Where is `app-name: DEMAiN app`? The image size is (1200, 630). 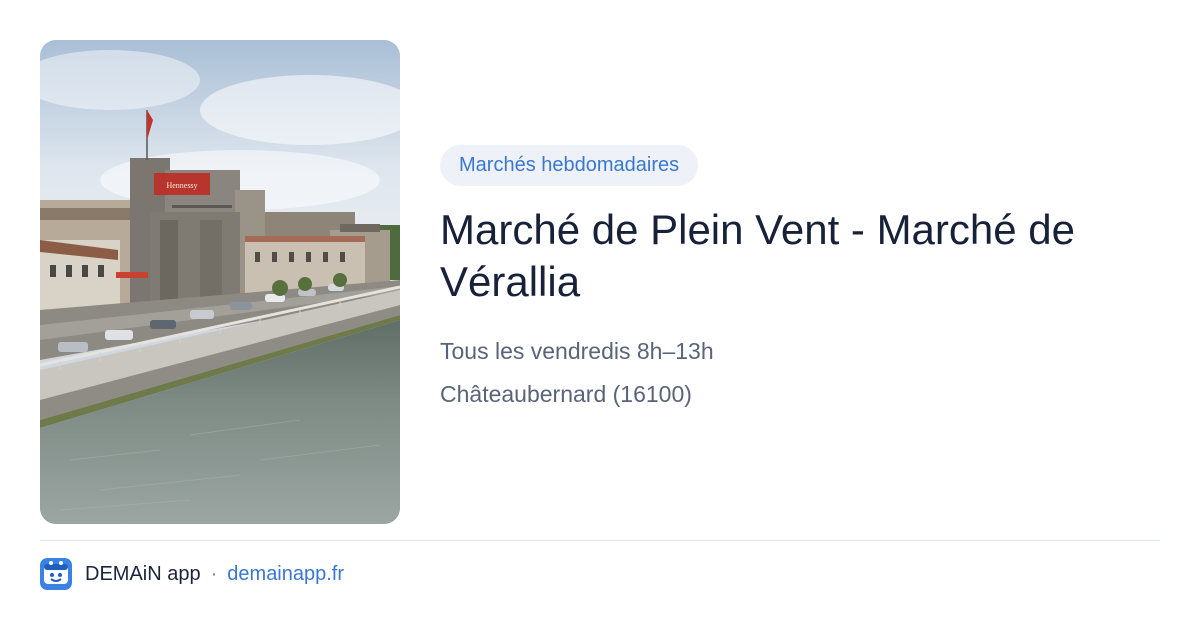 app-name: DEMAiN app is located at coordinates (143, 573).